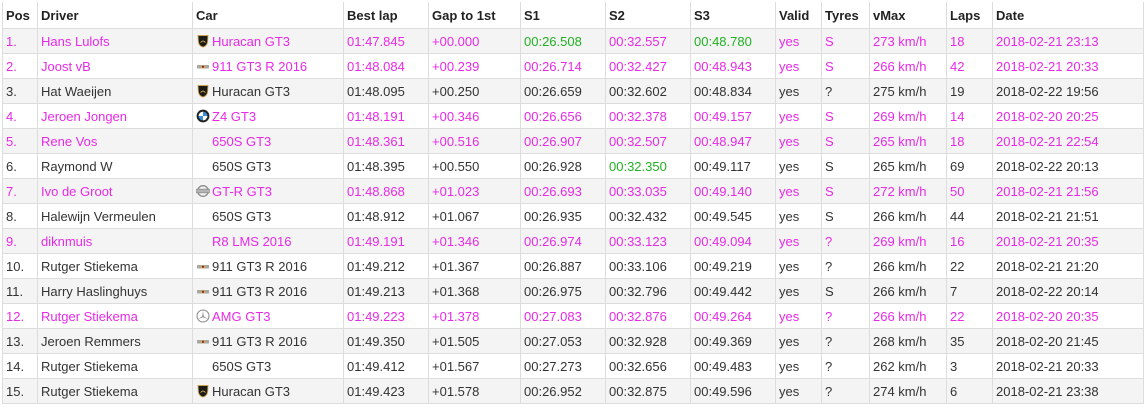 Image resolution: width=1144 pixels, height=410 pixels. Describe the element at coordinates (969, 191) in the screenshot. I see `laps-cell: 50` at that location.